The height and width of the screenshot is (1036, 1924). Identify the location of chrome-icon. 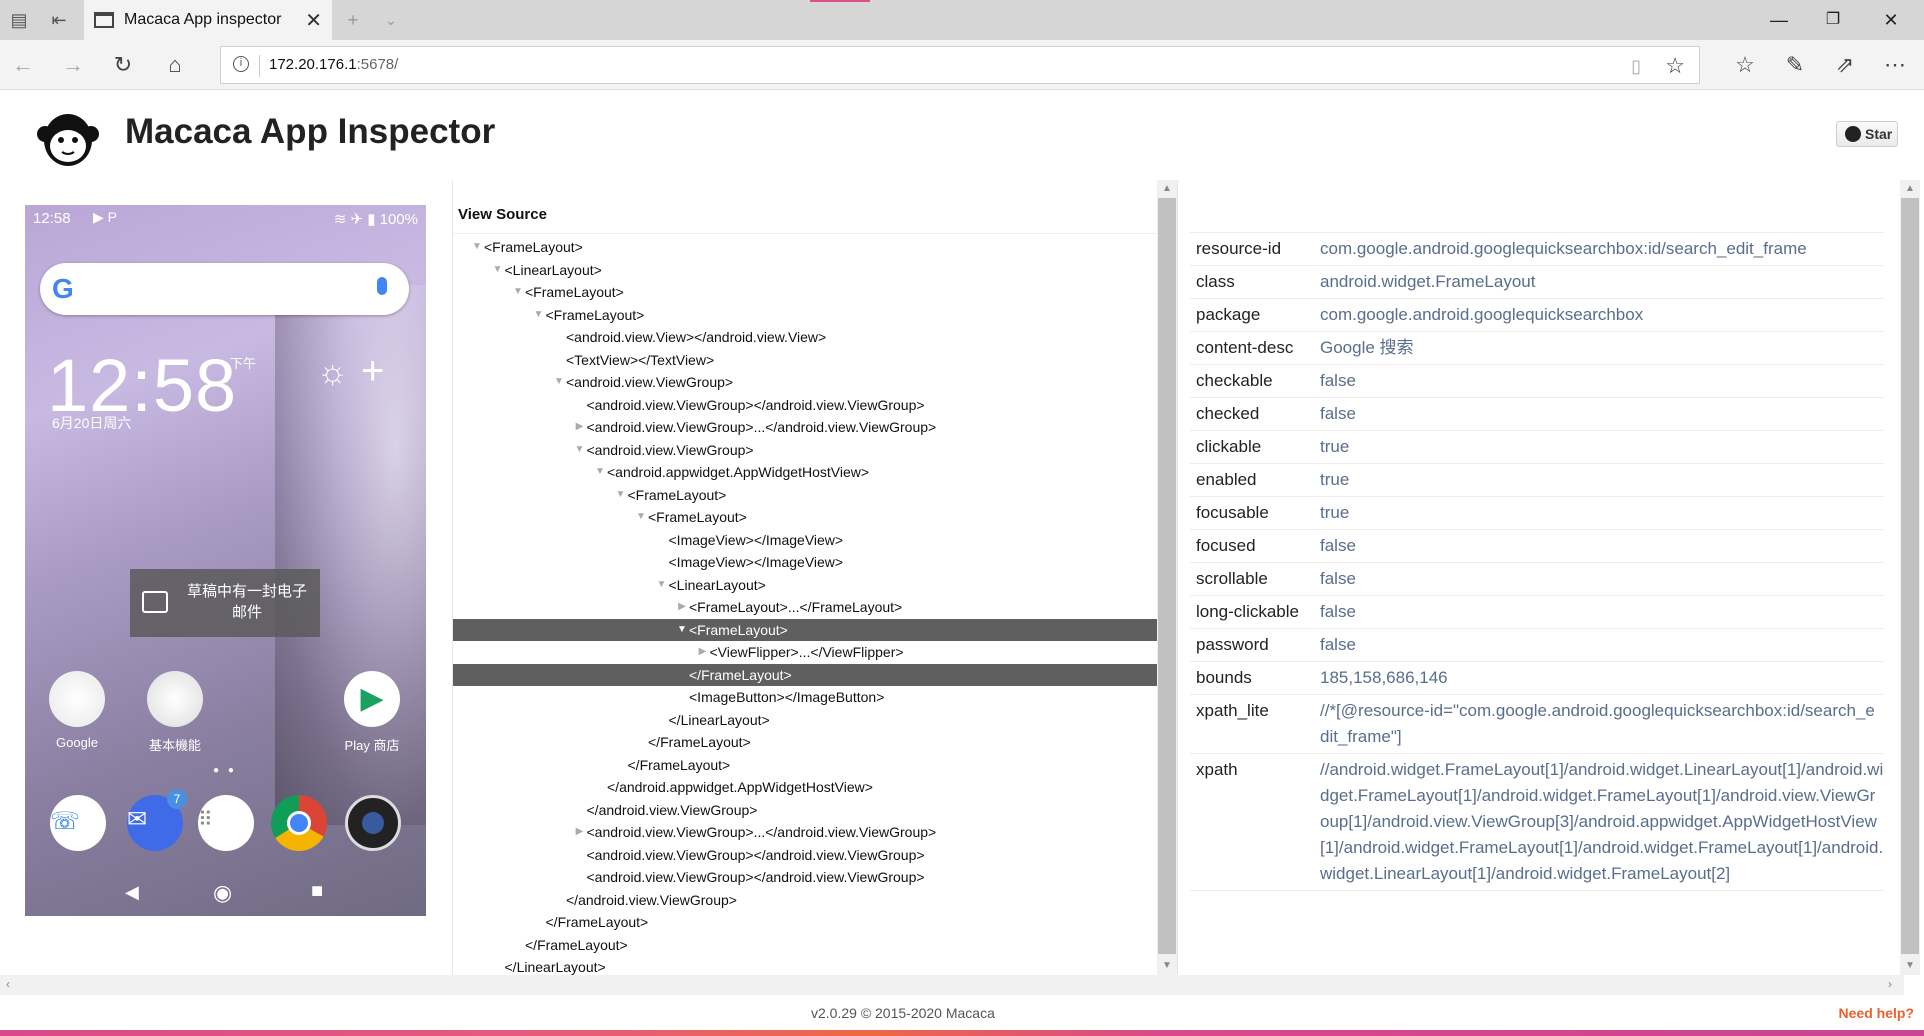
(299, 823).